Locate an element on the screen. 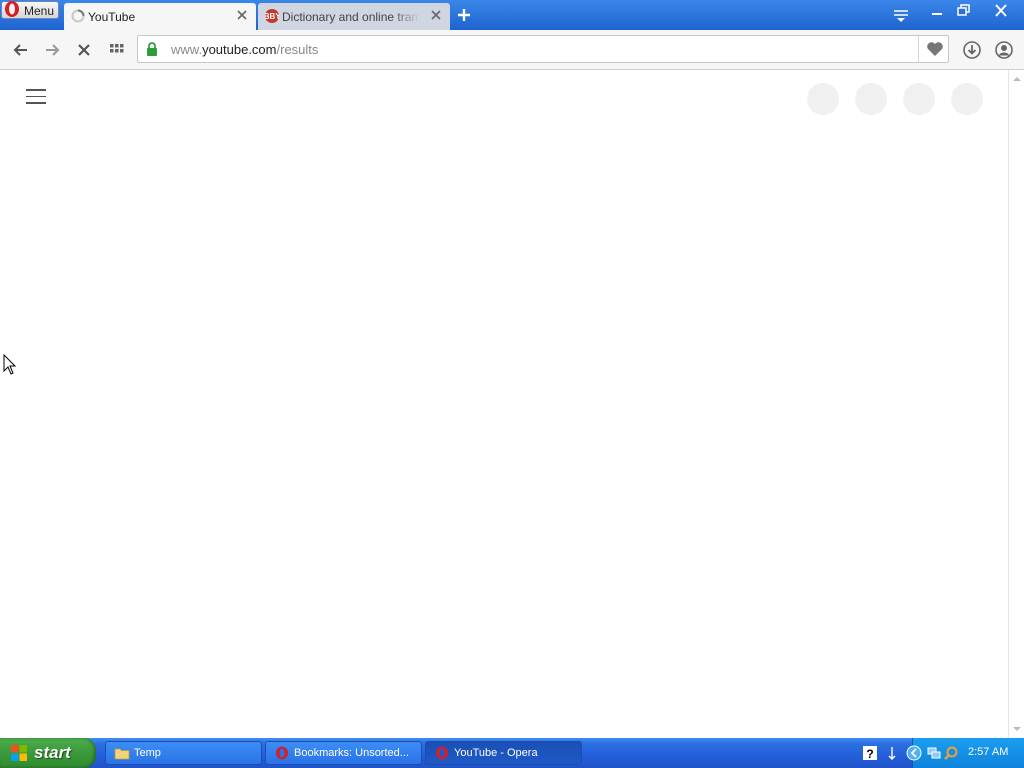 The width and height of the screenshot is (1024, 768). address-separator is located at coordinates (918, 49).